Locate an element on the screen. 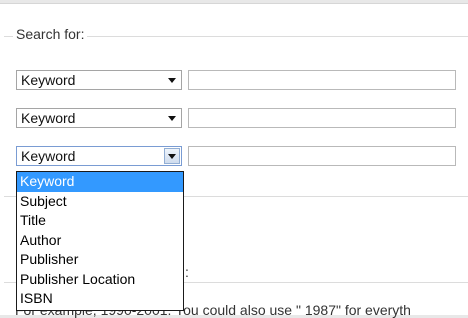  dropdown-option-publisher: Publisher is located at coordinates (100, 260).